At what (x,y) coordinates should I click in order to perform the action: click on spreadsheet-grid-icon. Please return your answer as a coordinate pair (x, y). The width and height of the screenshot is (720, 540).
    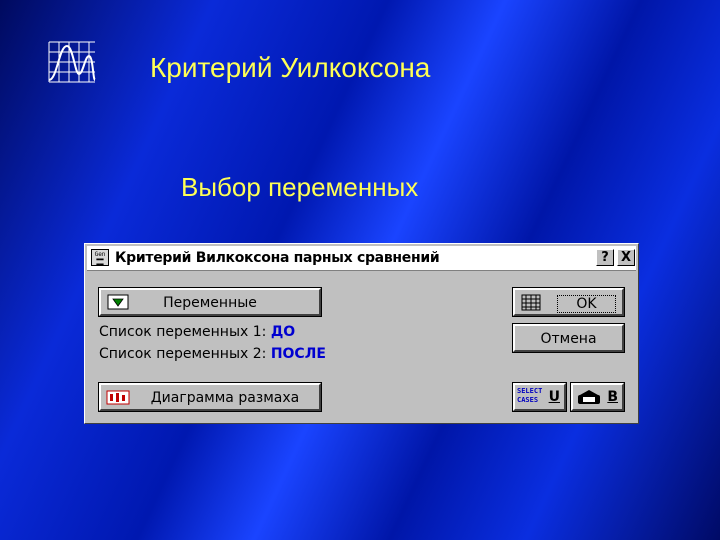
    Looking at the image, I should click on (531, 302).